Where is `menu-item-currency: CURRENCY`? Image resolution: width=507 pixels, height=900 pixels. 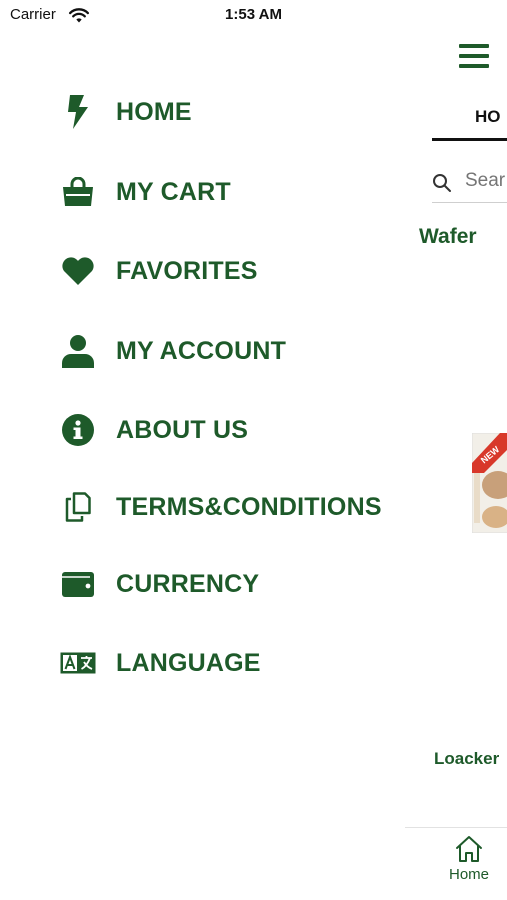 menu-item-currency: CURRENCY is located at coordinates (225, 584).